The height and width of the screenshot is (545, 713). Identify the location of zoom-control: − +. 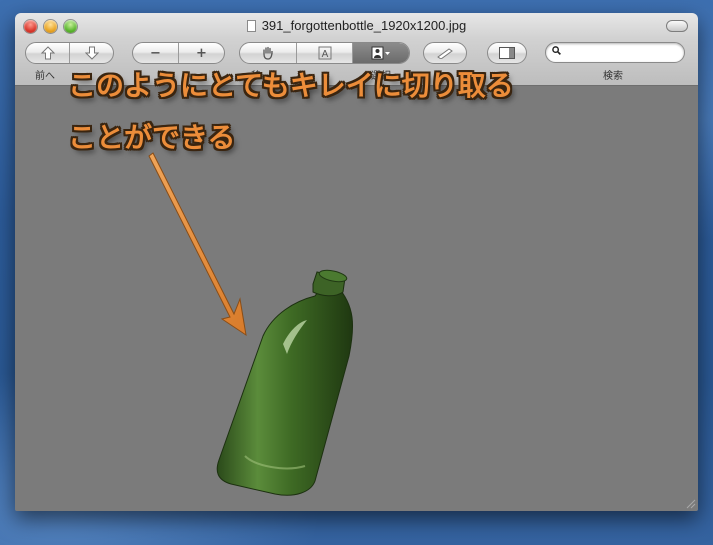
(178, 53).